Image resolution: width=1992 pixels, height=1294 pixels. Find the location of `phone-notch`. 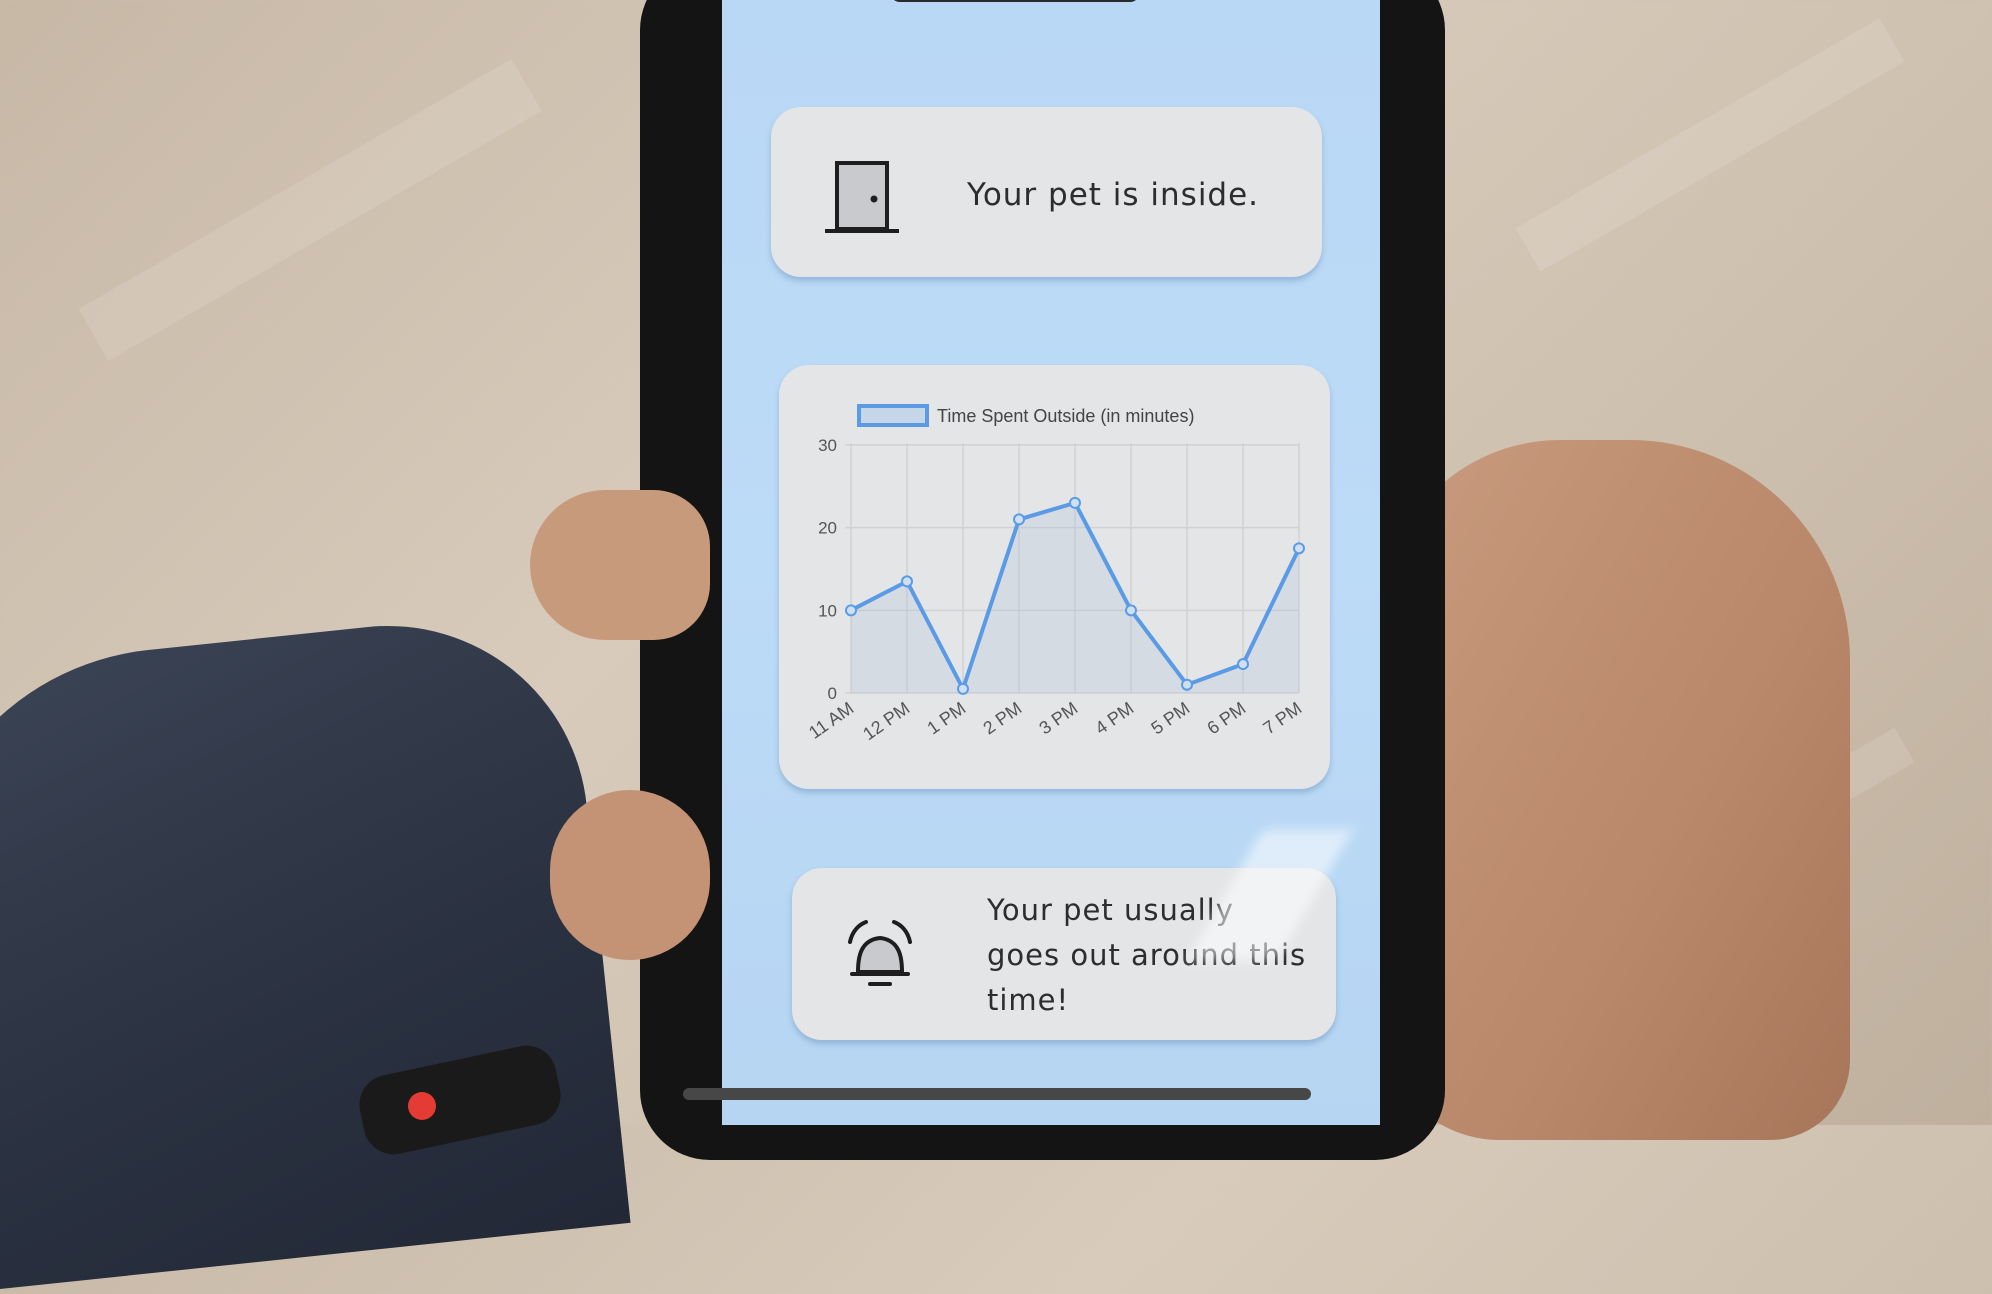

phone-notch is located at coordinates (1015, 1).